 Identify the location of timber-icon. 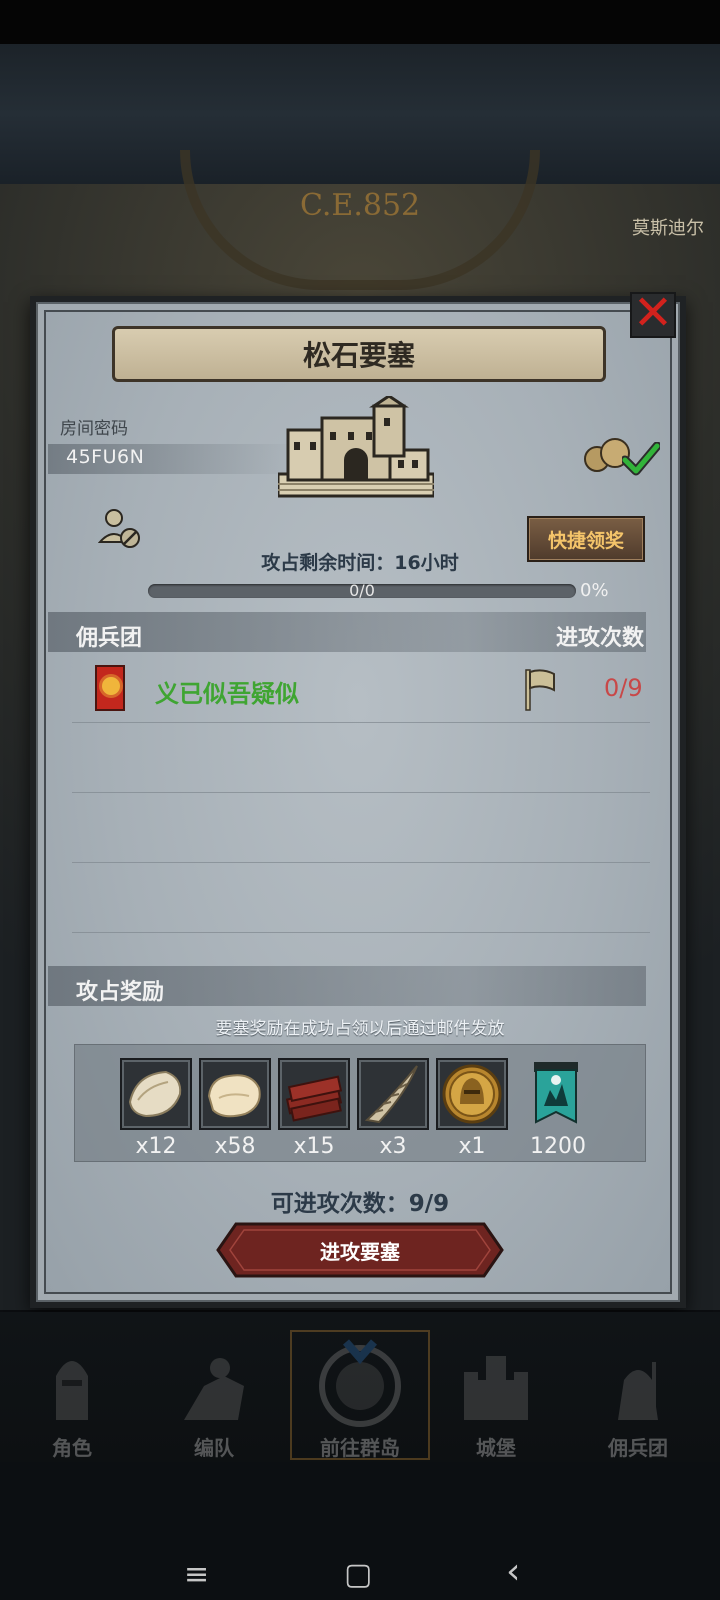
(314, 1098).